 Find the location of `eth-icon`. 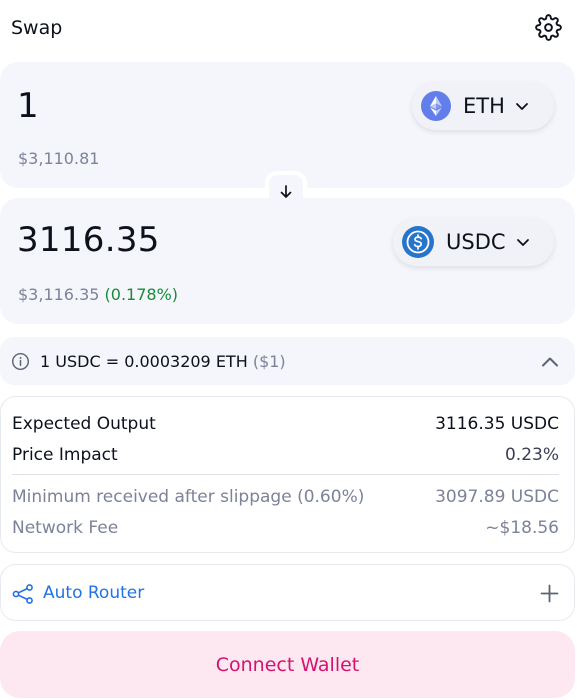

eth-icon is located at coordinates (436, 106).